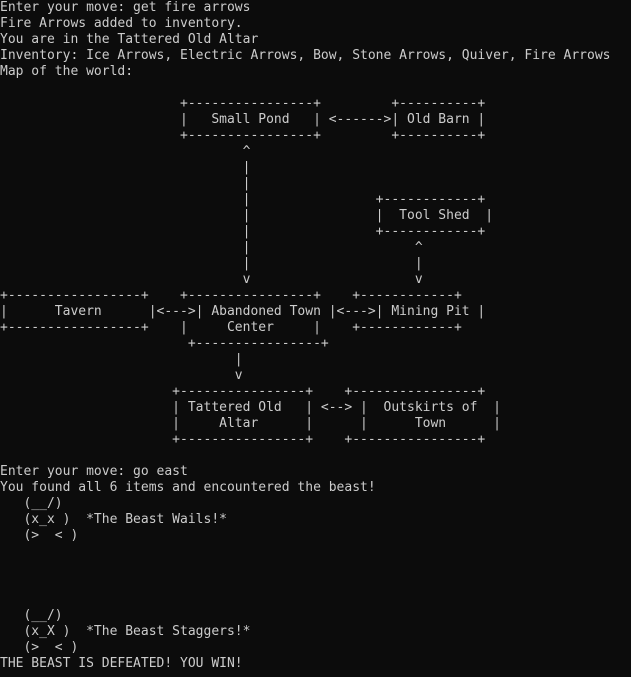 Image resolution: width=631 pixels, height=677 pixels. I want to click on ascii-map-line: ^, so click(125, 151).